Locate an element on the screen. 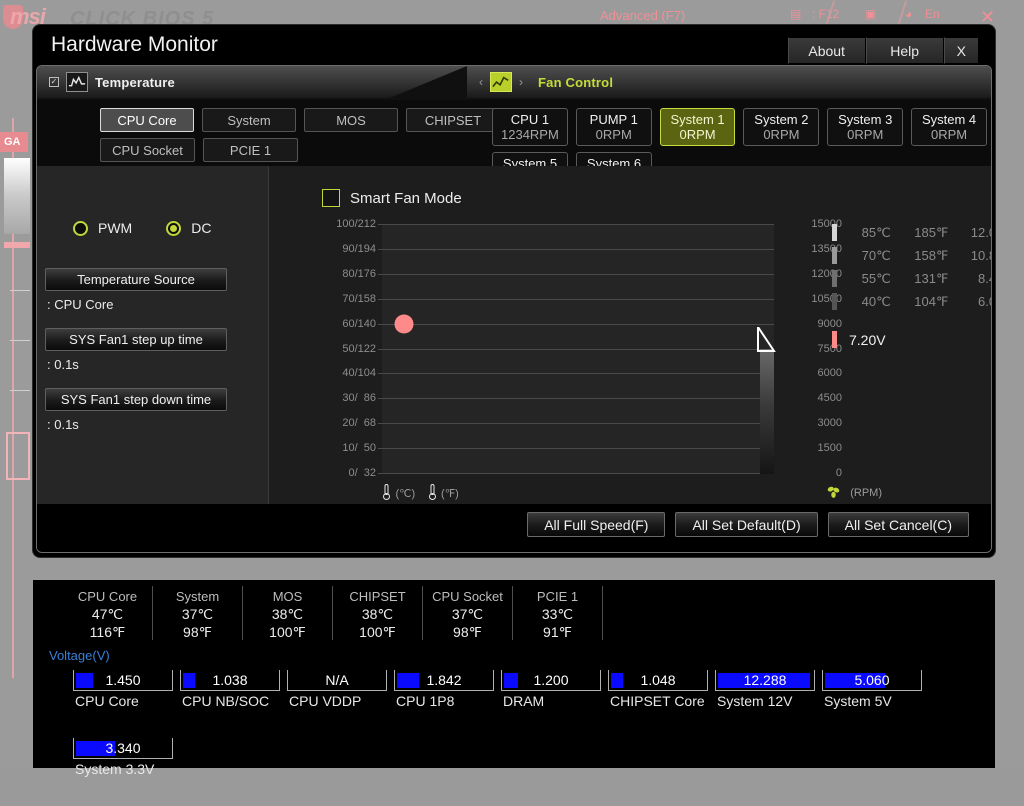 The image size is (1024, 806). legend-fahrenheit: 158℉ is located at coordinates (926, 256).